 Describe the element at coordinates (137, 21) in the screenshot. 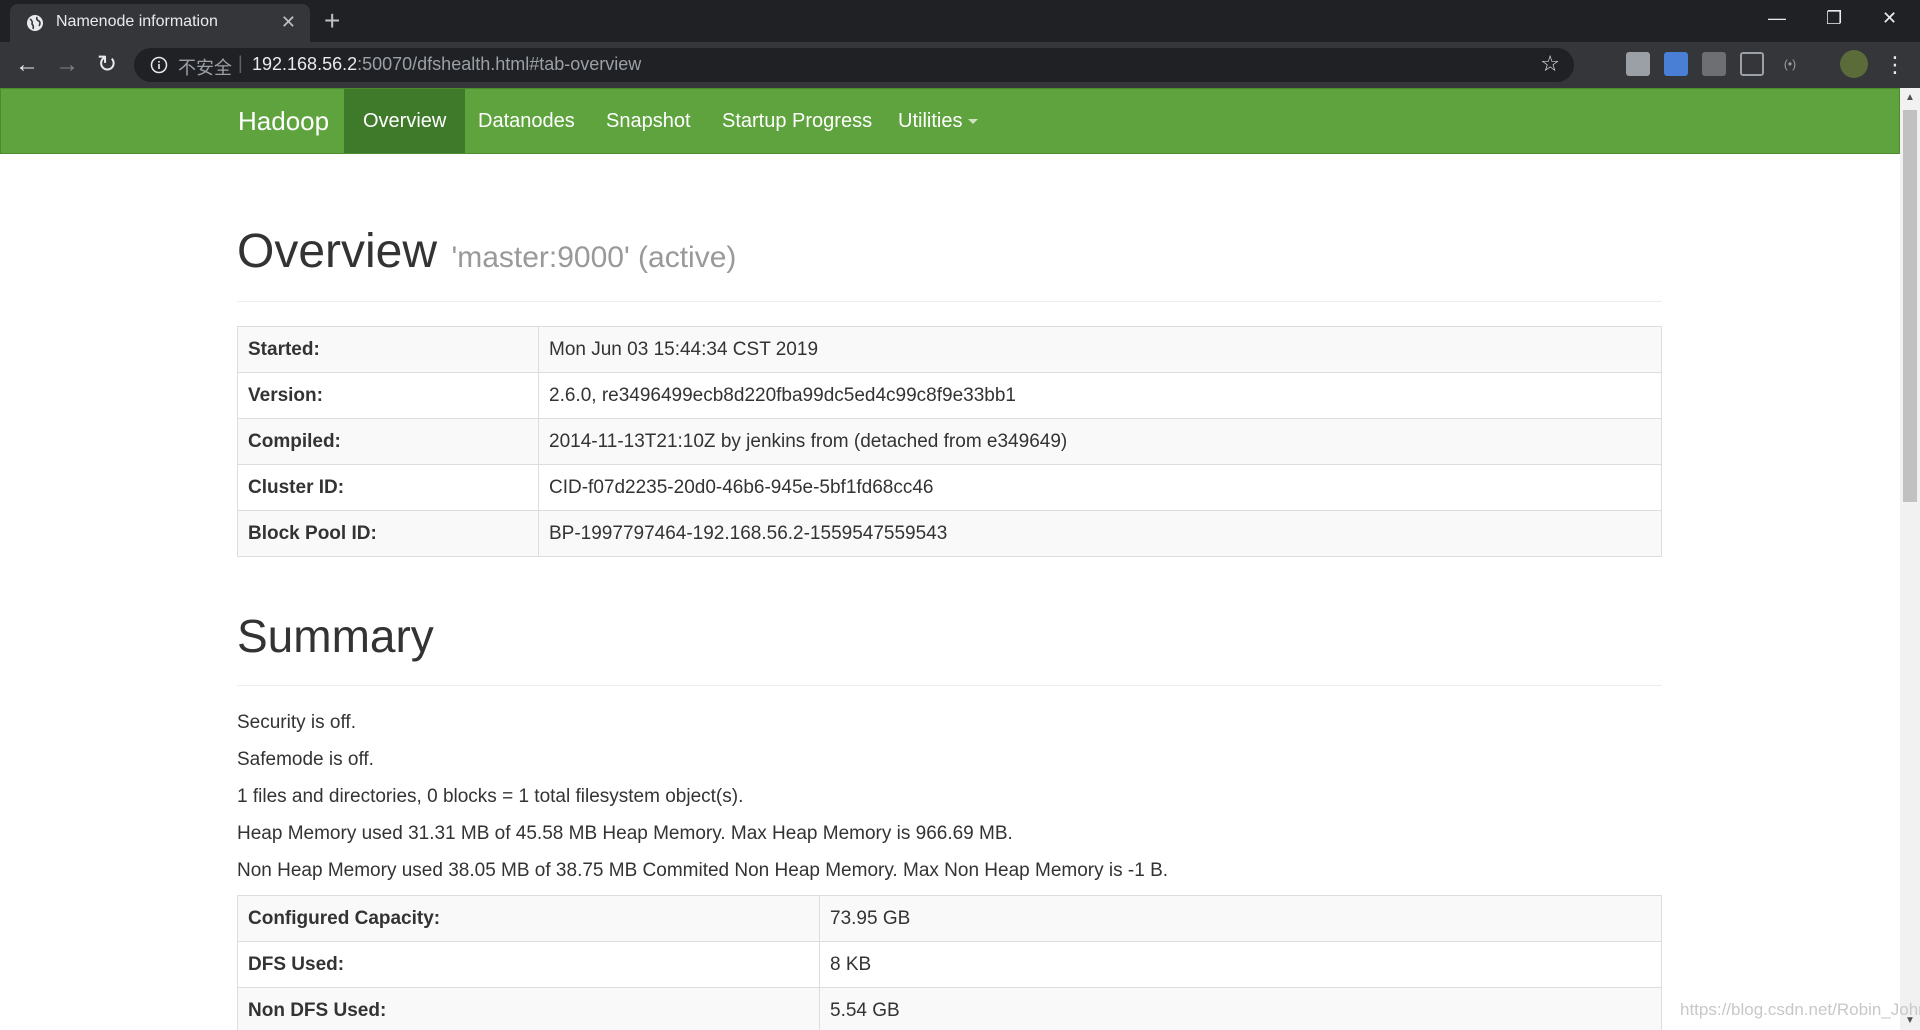

I see `tab-title: Namenode information` at that location.